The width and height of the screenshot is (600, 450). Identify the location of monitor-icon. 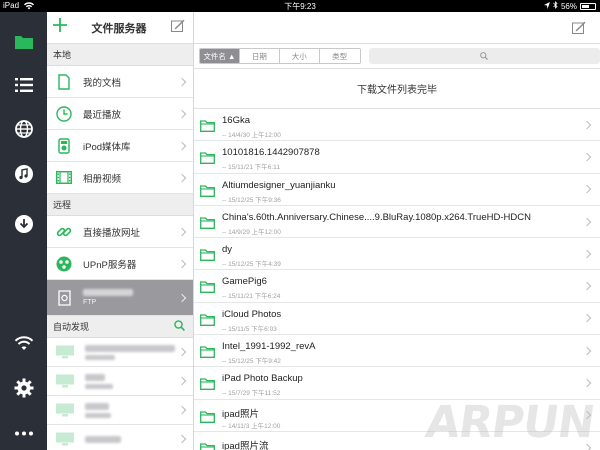
(65, 352).